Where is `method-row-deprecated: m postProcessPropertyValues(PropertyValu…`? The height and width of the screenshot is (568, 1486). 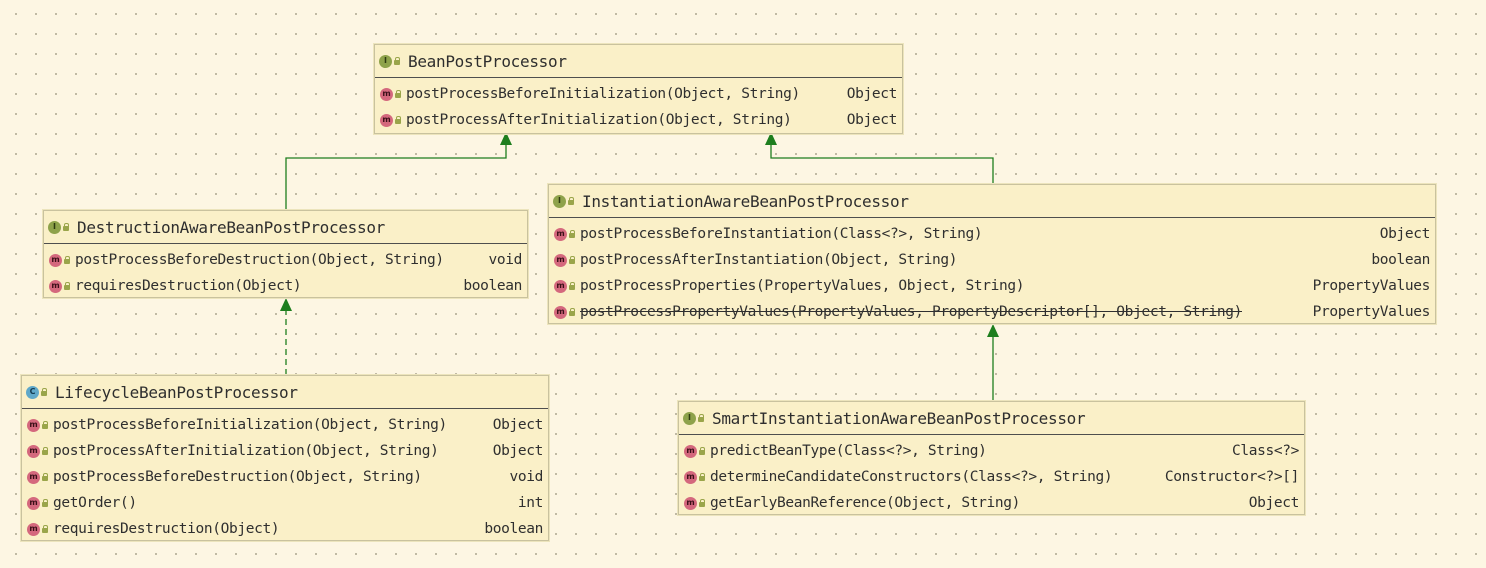 method-row-deprecated: m postProcessPropertyValues(PropertyValu… is located at coordinates (992, 312).